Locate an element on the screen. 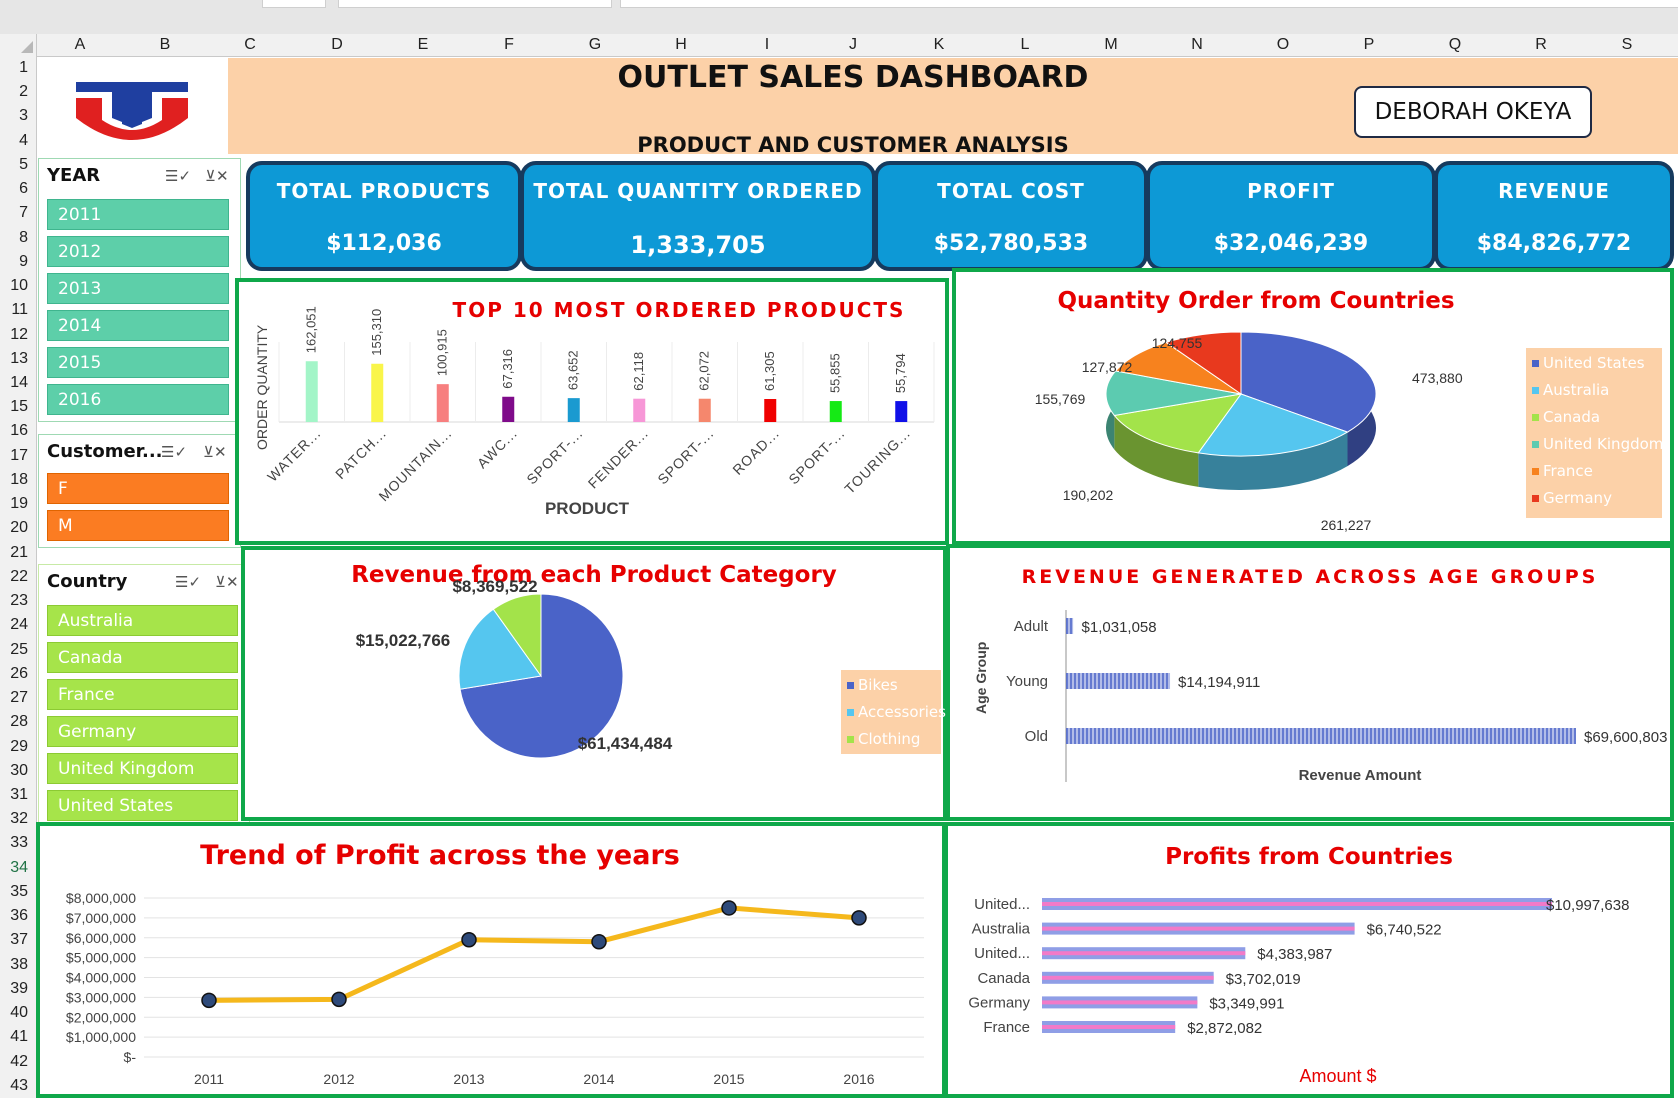 The height and width of the screenshot is (1098, 1678). row-header: 35 is located at coordinates (14, 892).